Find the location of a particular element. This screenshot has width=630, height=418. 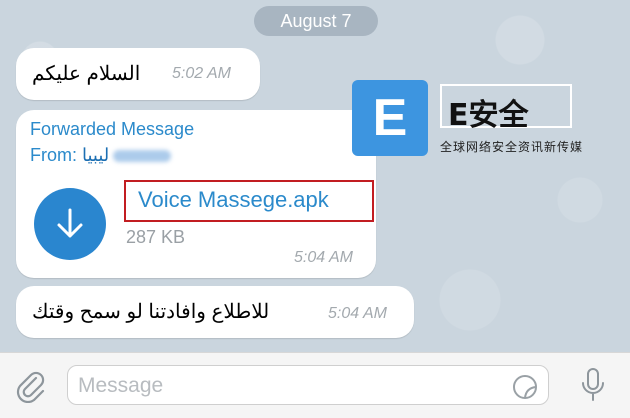

microphone-icon is located at coordinates (593, 384).